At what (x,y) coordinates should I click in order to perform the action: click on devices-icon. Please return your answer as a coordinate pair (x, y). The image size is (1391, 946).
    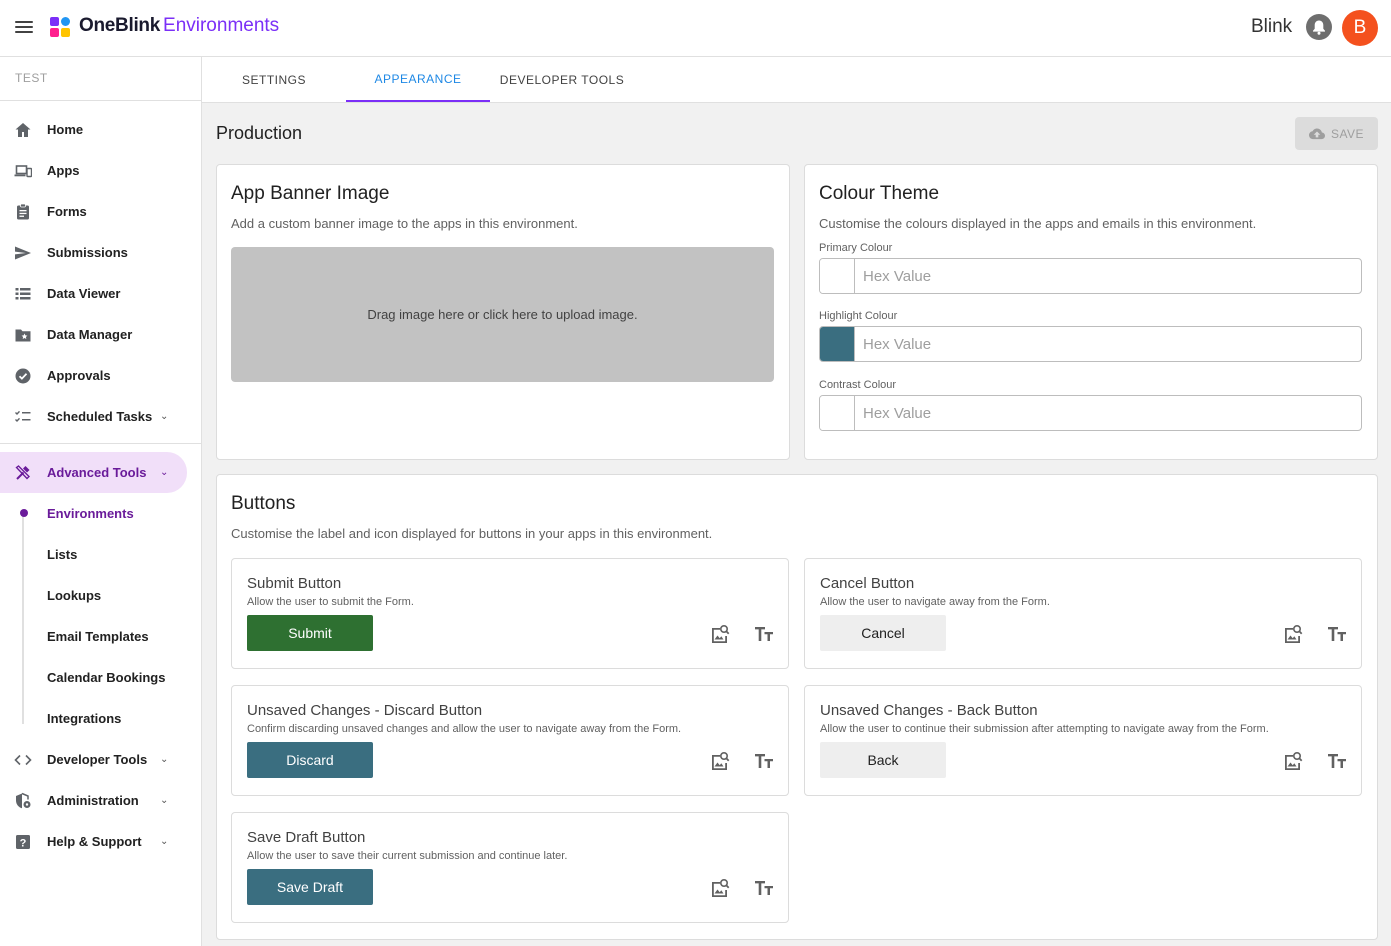
    Looking at the image, I should click on (23, 171).